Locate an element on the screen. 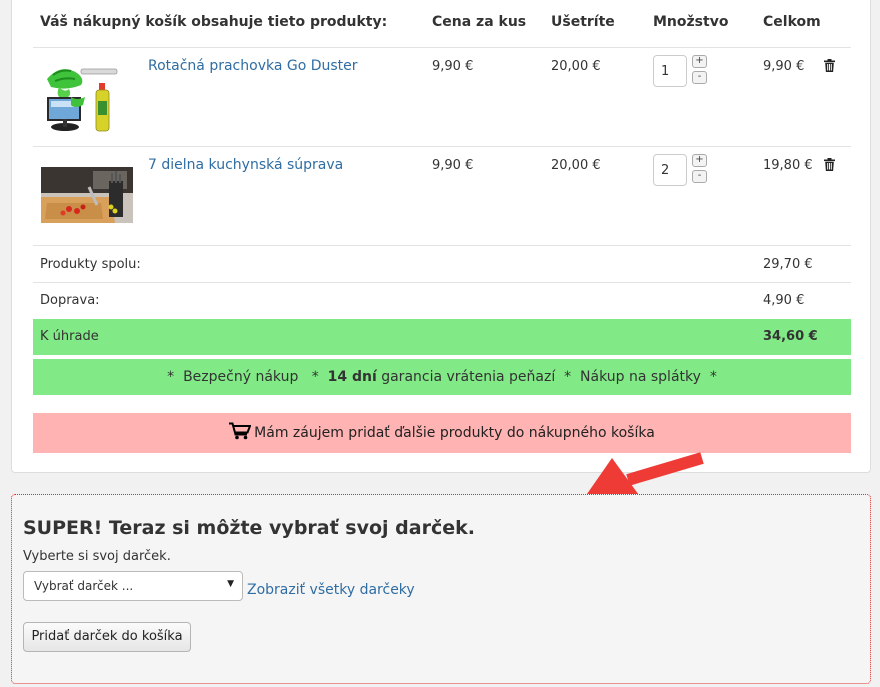 Image resolution: width=880 pixels, height=687 pixels. cart-header-save: Ušetríte is located at coordinates (583, 22).